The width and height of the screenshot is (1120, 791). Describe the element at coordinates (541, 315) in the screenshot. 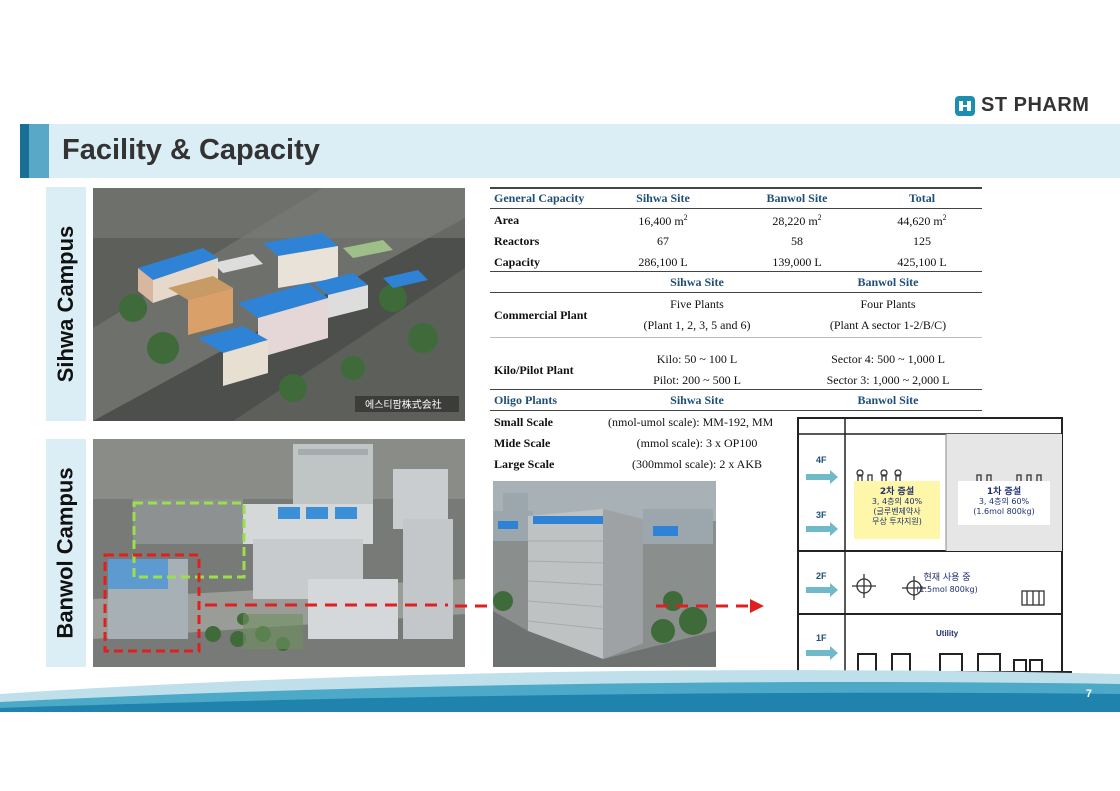

I see `commercial-plant-label: Commercial Plant` at that location.